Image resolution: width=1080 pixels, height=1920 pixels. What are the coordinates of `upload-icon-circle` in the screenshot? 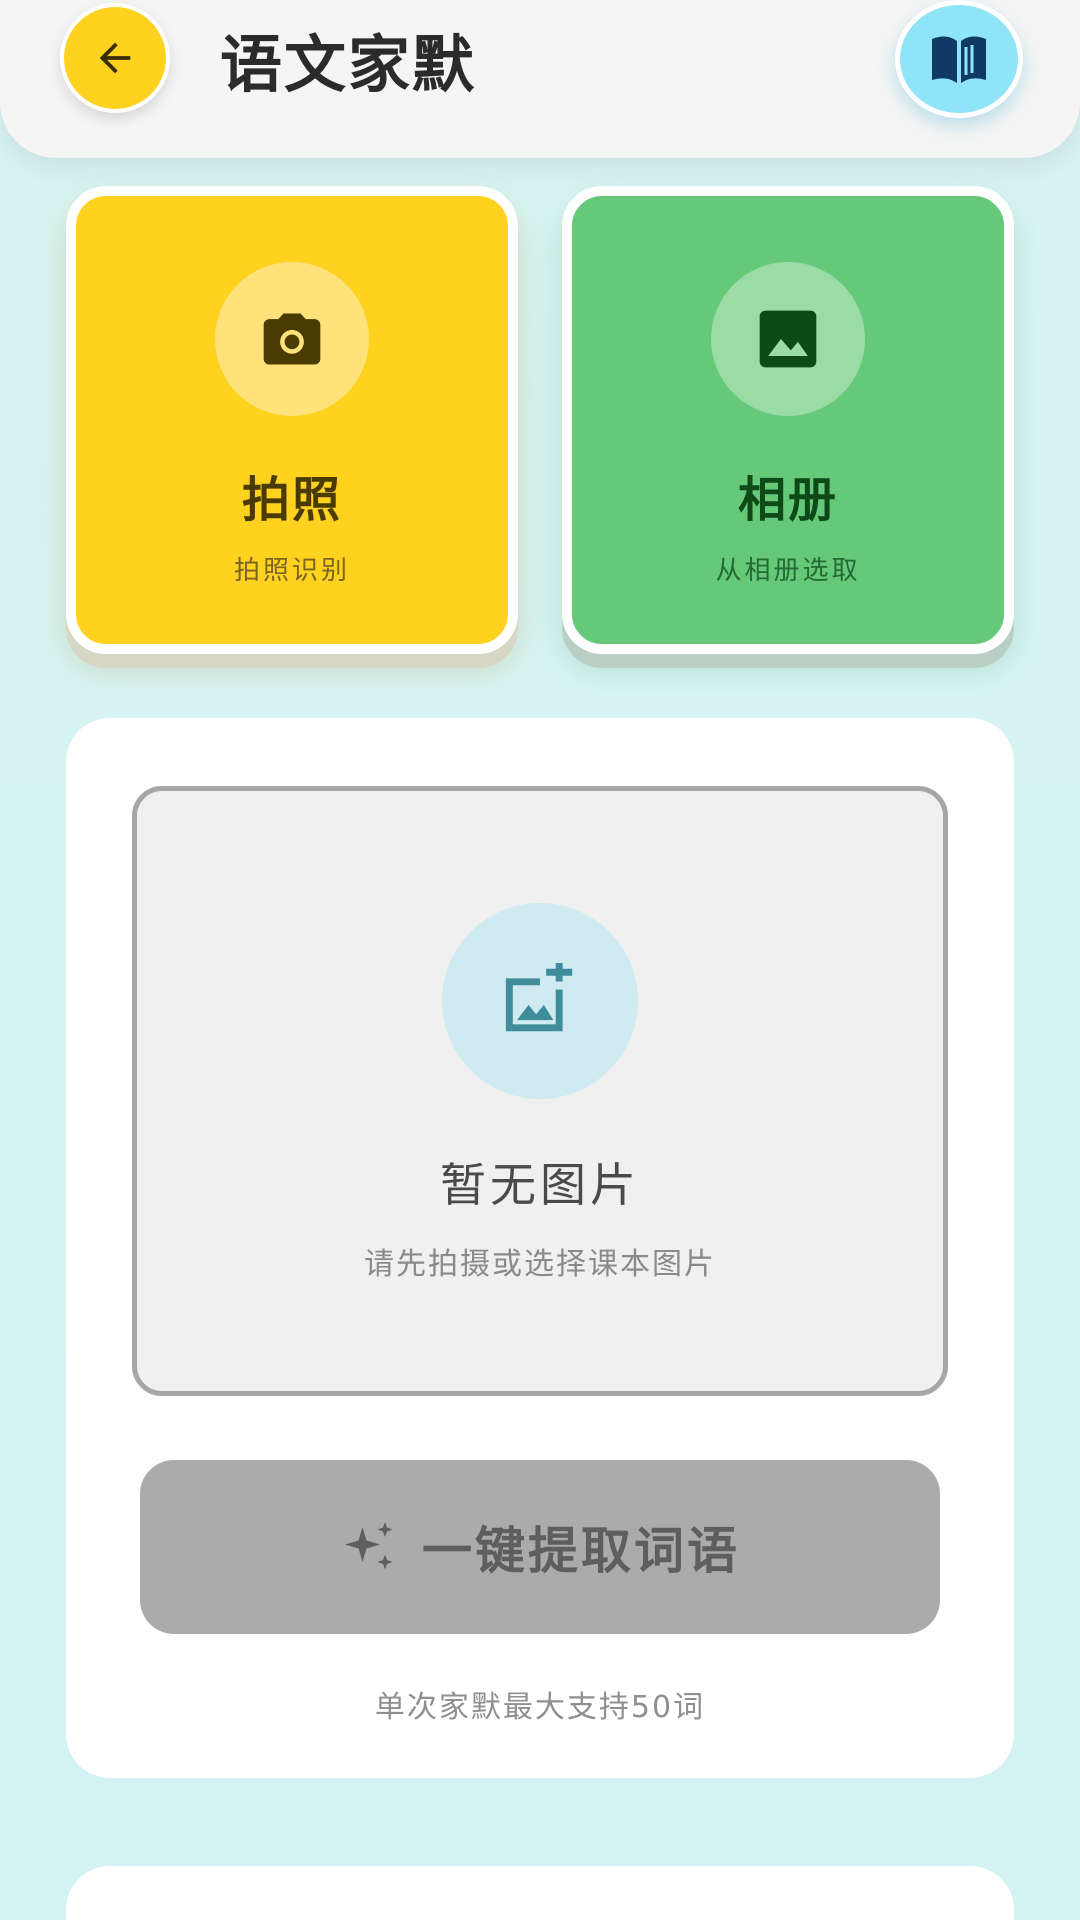 It's located at (540, 1001).